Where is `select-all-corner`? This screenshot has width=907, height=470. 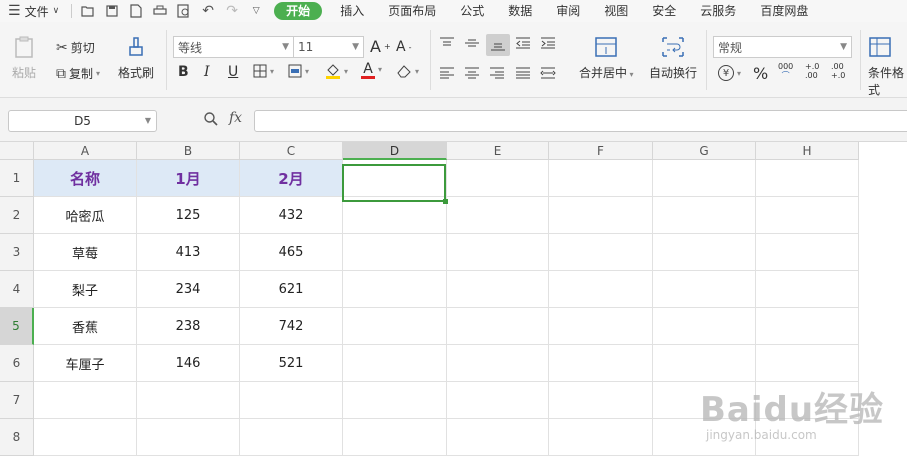 select-all-corner is located at coordinates (17, 151).